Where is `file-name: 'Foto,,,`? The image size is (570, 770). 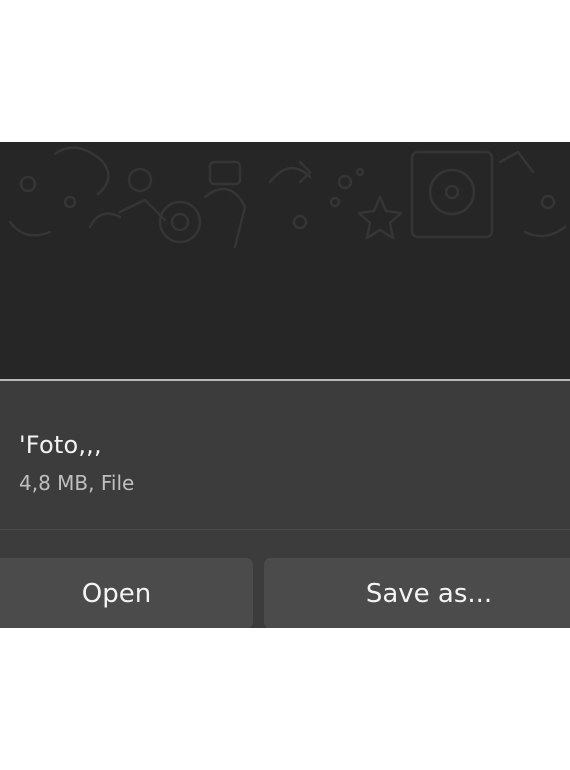 file-name: 'Foto,,, is located at coordinates (60, 445).